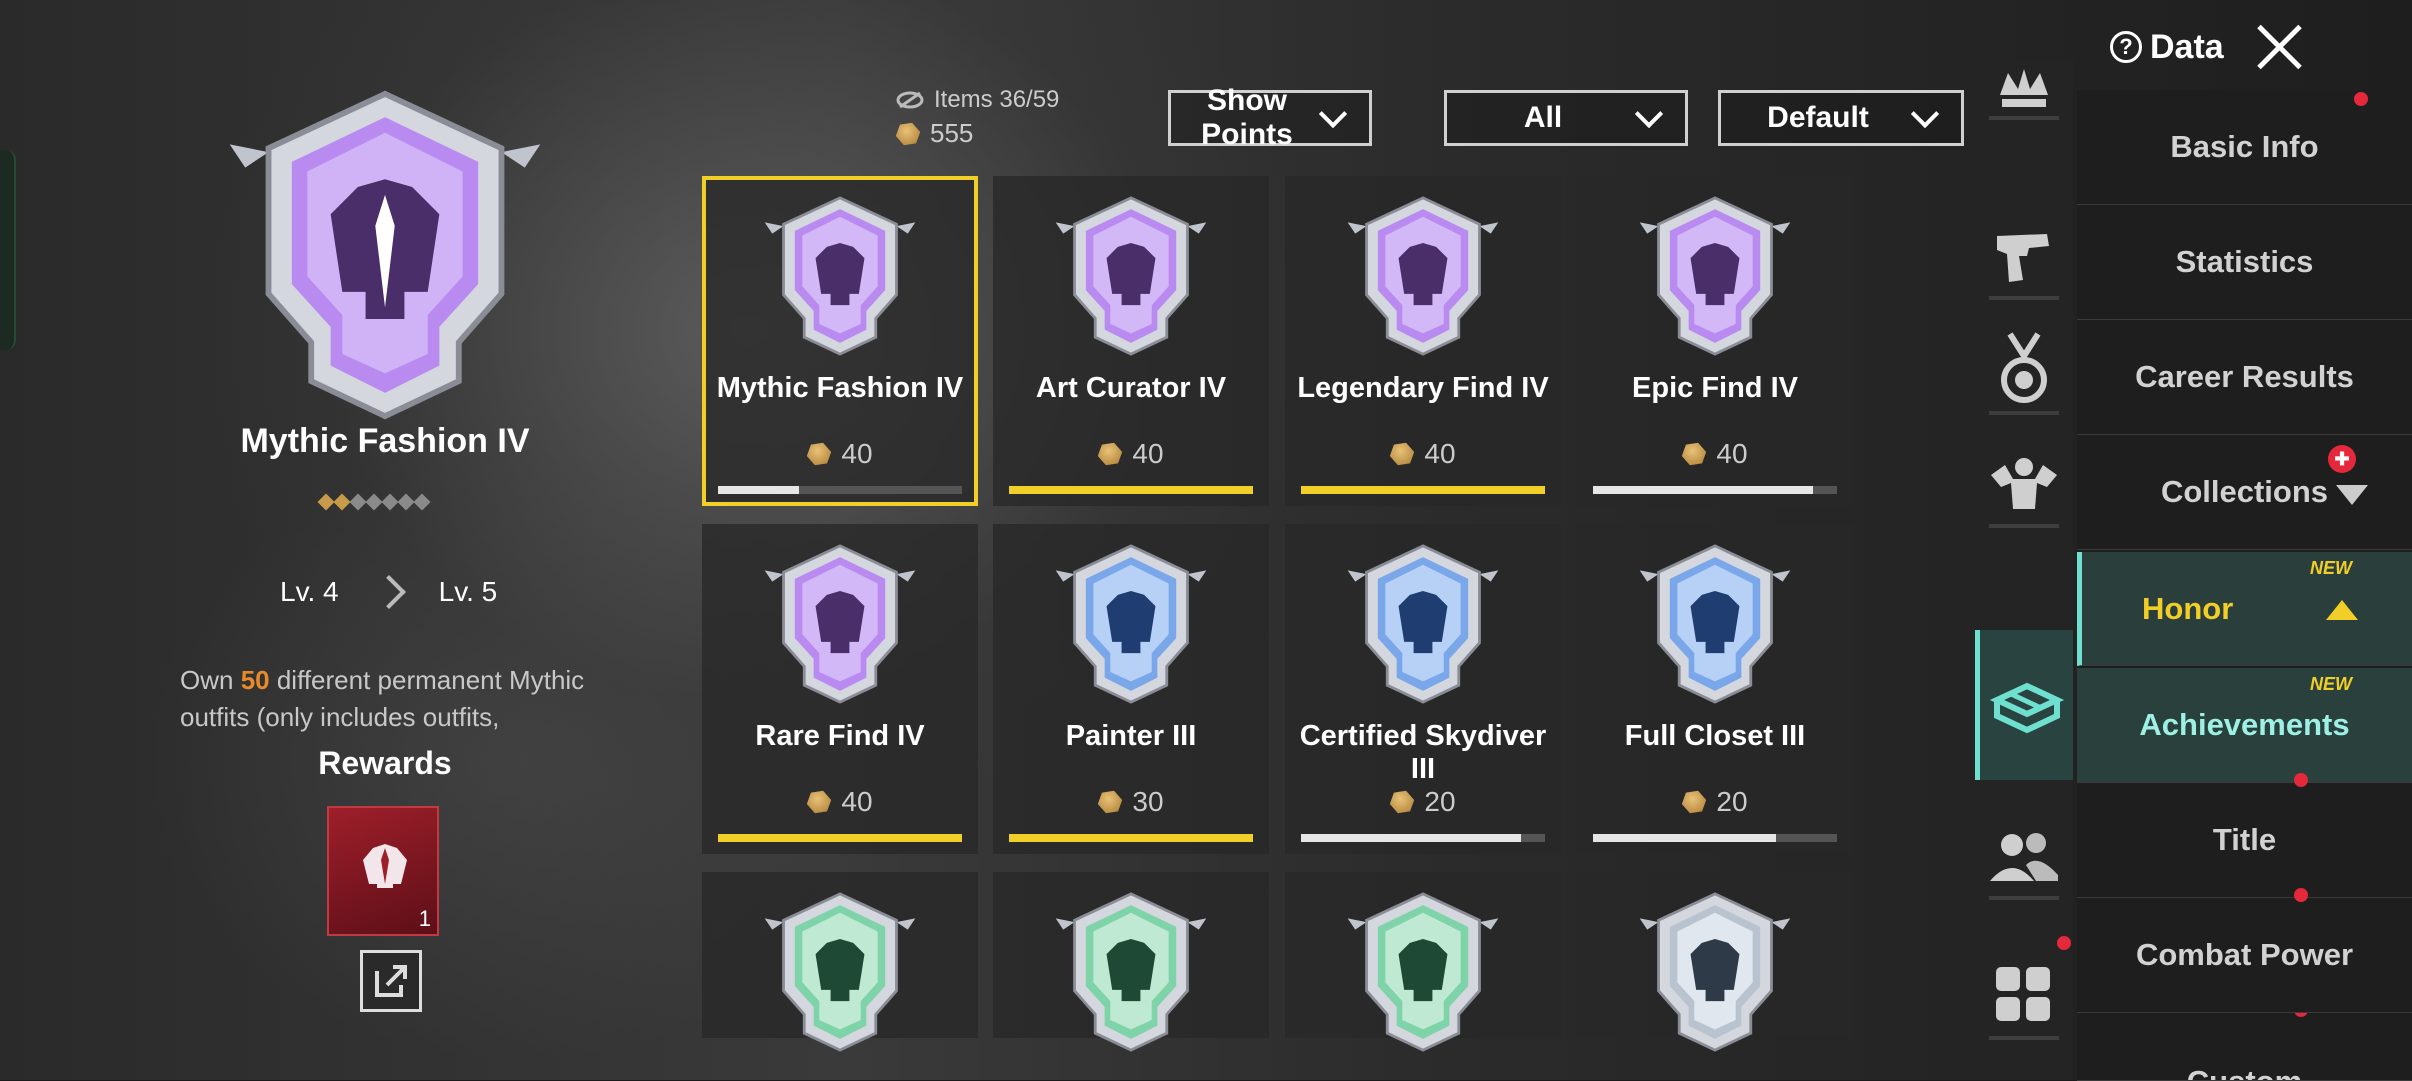 This screenshot has height=1081, width=2412. Describe the element at coordinates (2244, 492) in the screenshot. I see `menu-collections: Collections ✚` at that location.